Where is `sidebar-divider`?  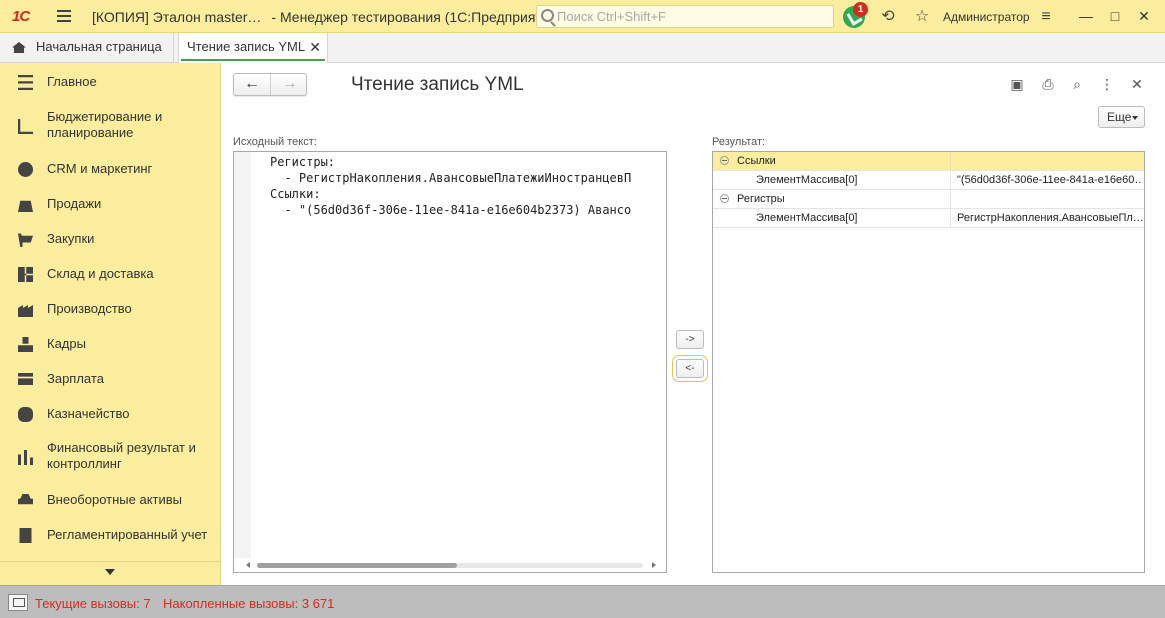
sidebar-divider is located at coordinates (110, 561).